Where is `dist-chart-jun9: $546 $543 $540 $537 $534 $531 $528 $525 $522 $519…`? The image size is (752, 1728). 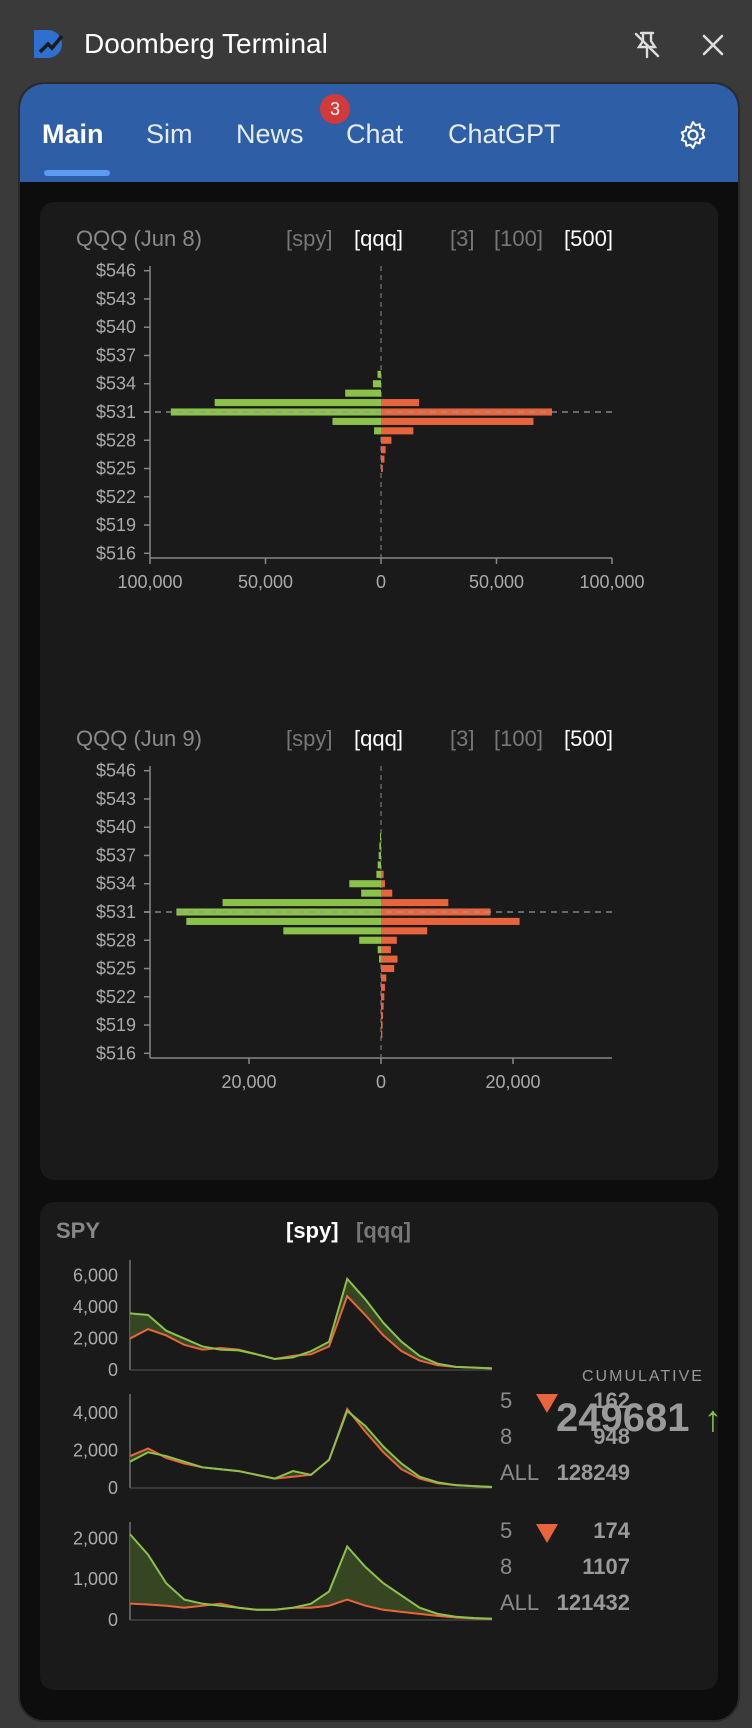
dist-chart-jun9: $546 $543 $540 $537 $534 $531 $528 $525 $522 $519… is located at coordinates (354, 926).